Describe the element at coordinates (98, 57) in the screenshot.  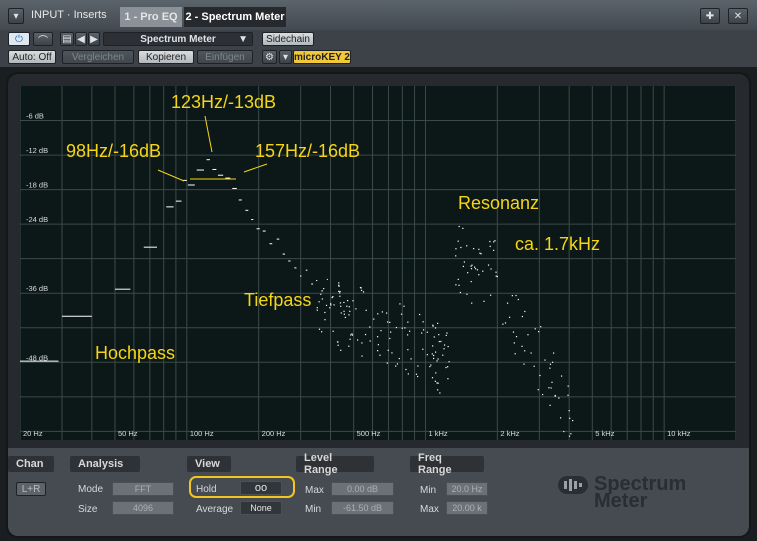
I see `compare-button: Vergleichen` at that location.